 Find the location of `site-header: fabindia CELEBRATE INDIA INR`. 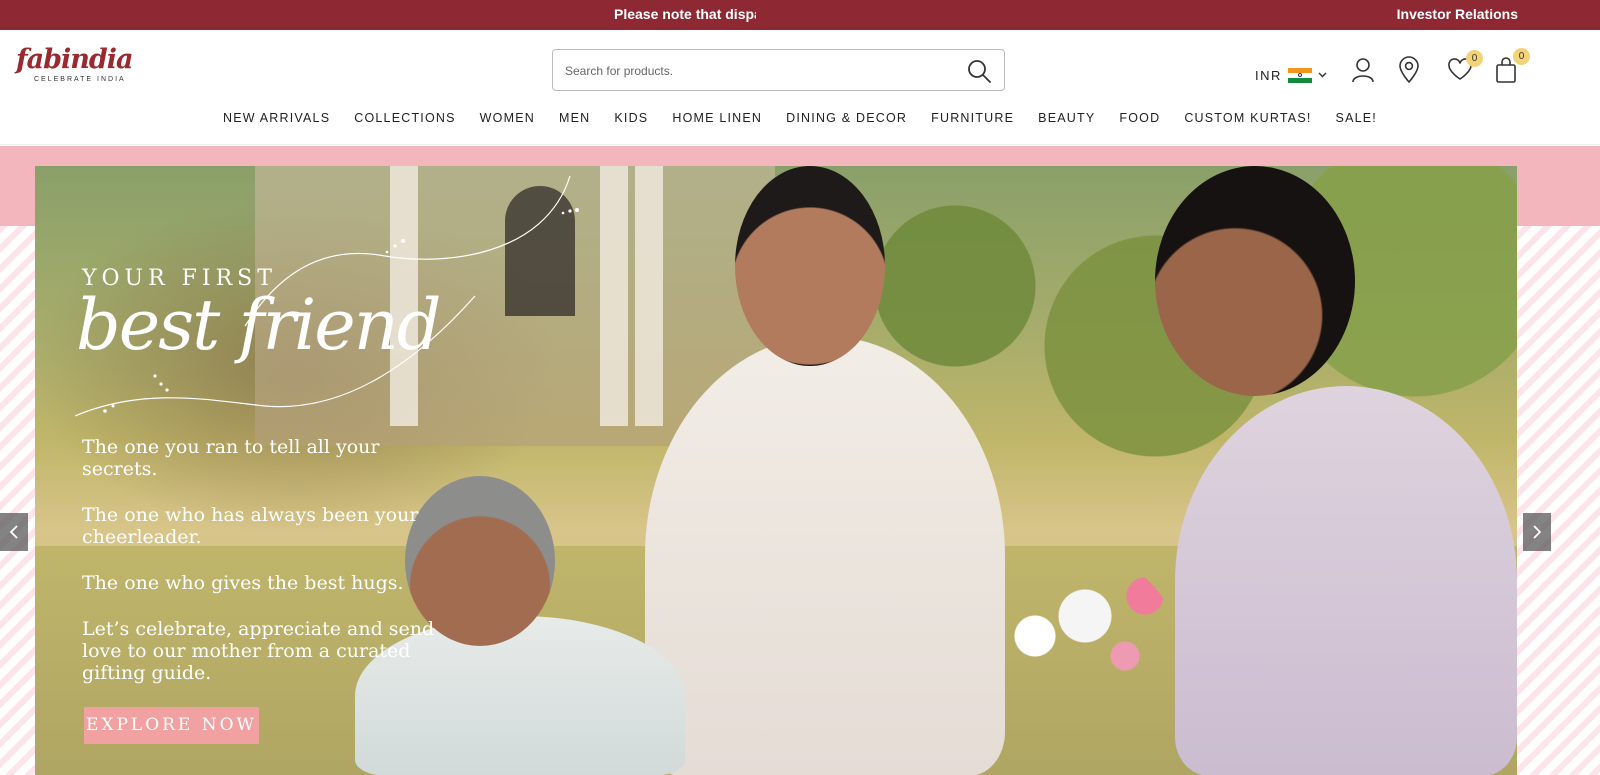

site-header: fabindia CELEBRATE INDIA INR is located at coordinates (800, 87).